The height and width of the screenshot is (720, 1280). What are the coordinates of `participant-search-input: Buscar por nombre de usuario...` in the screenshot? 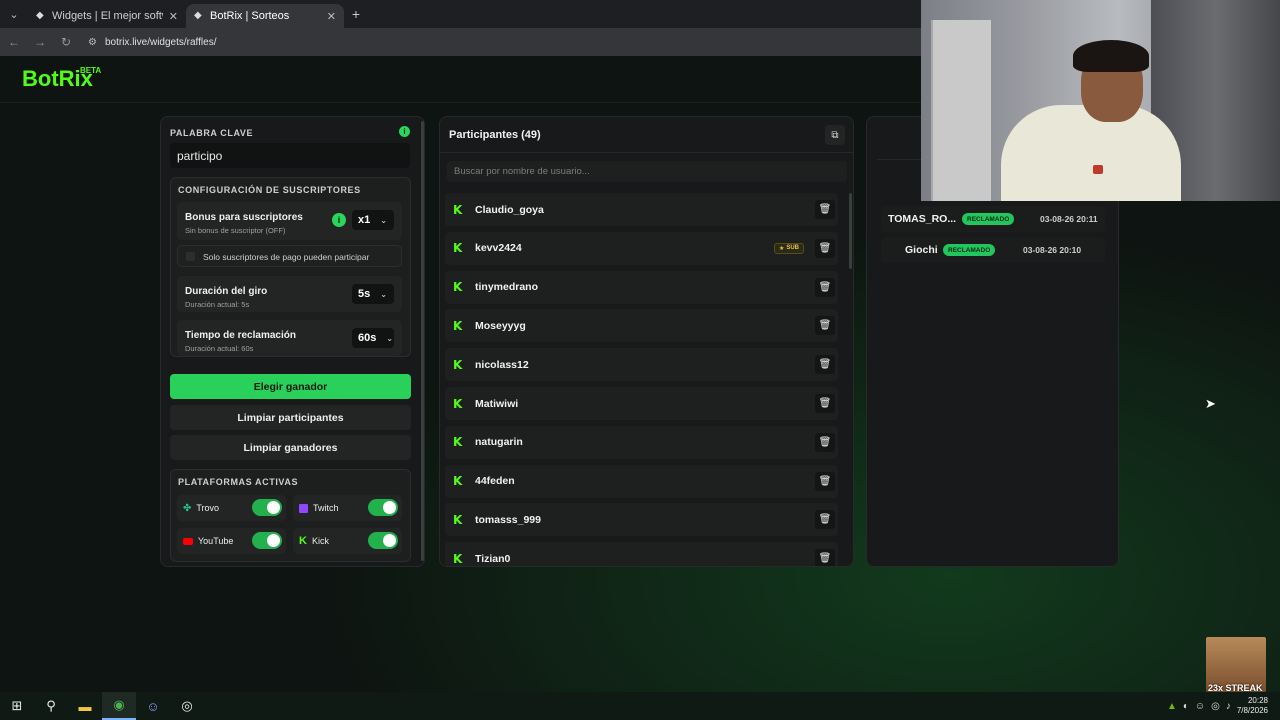 It's located at (647, 171).